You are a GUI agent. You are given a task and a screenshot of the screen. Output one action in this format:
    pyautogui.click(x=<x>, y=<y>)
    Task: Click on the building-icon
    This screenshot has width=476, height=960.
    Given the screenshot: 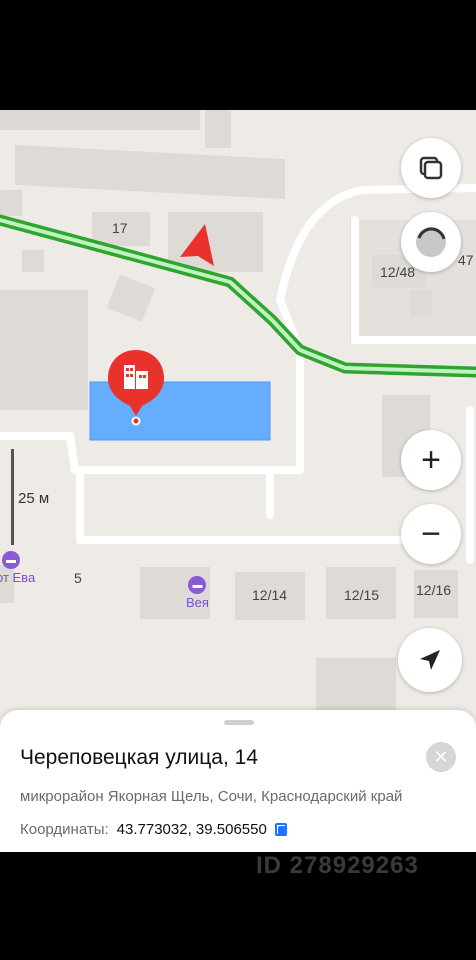 What is the action you would take?
    pyautogui.click(x=136, y=388)
    